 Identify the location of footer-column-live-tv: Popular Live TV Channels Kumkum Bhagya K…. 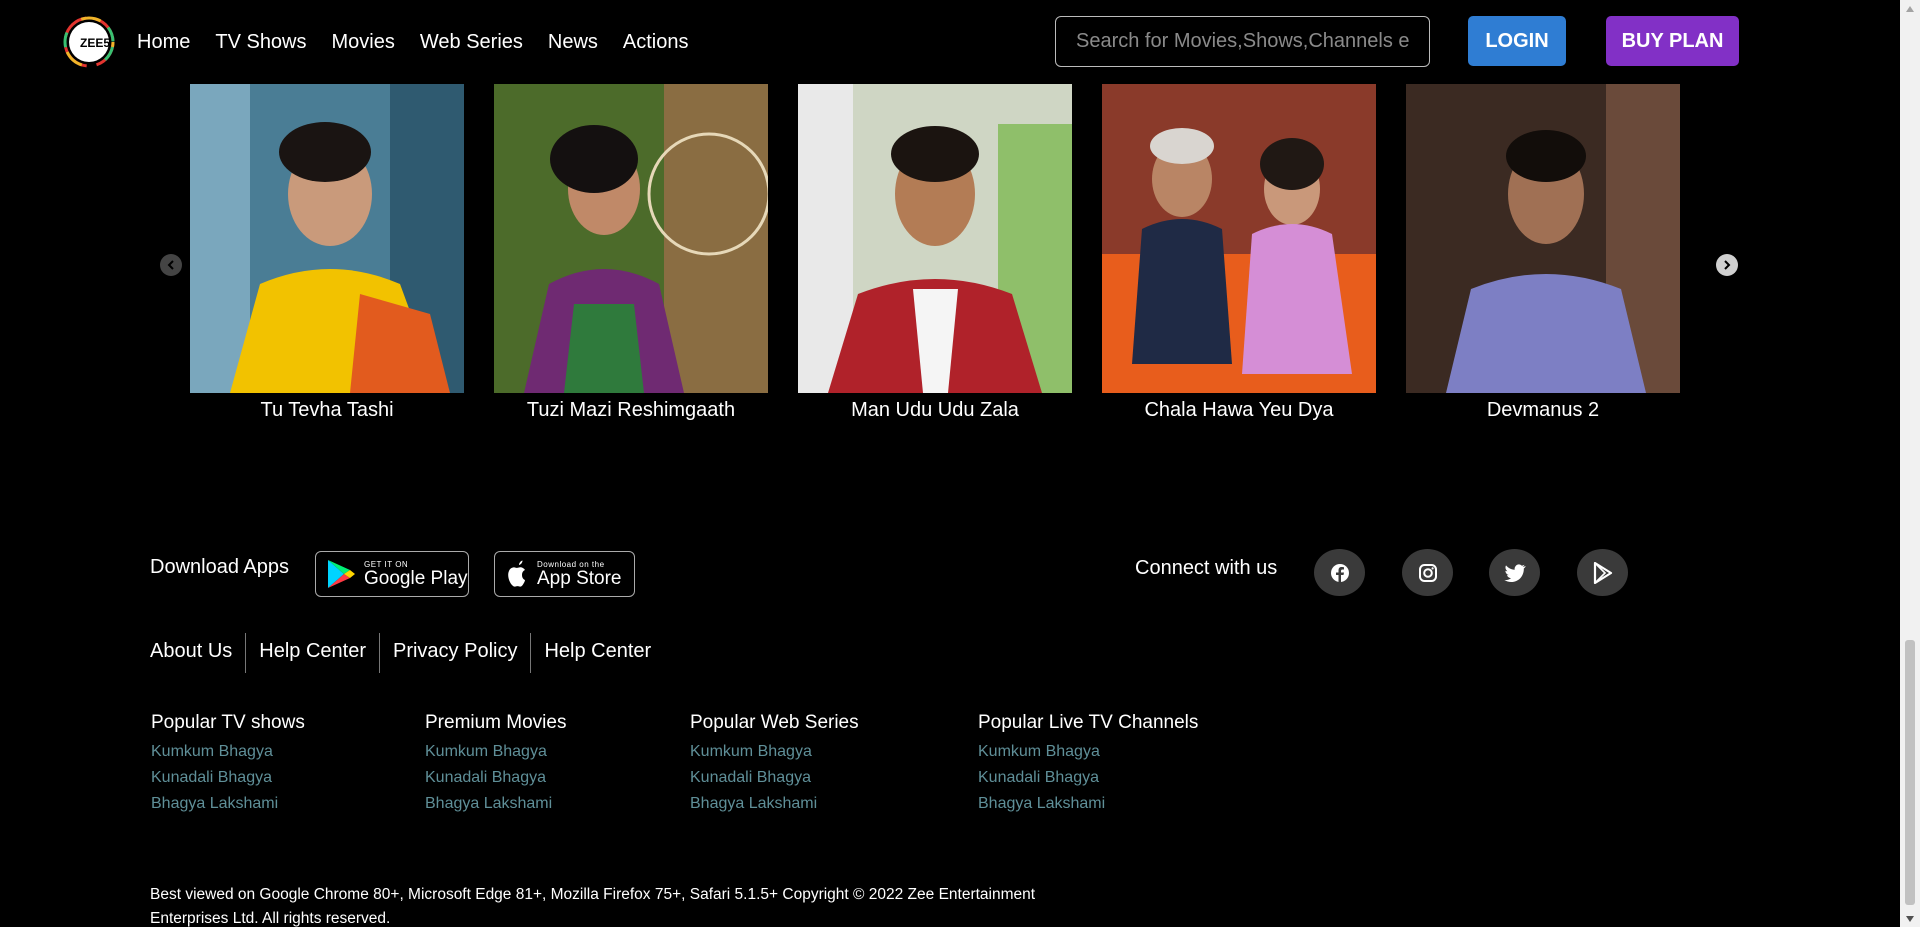
(1088, 764).